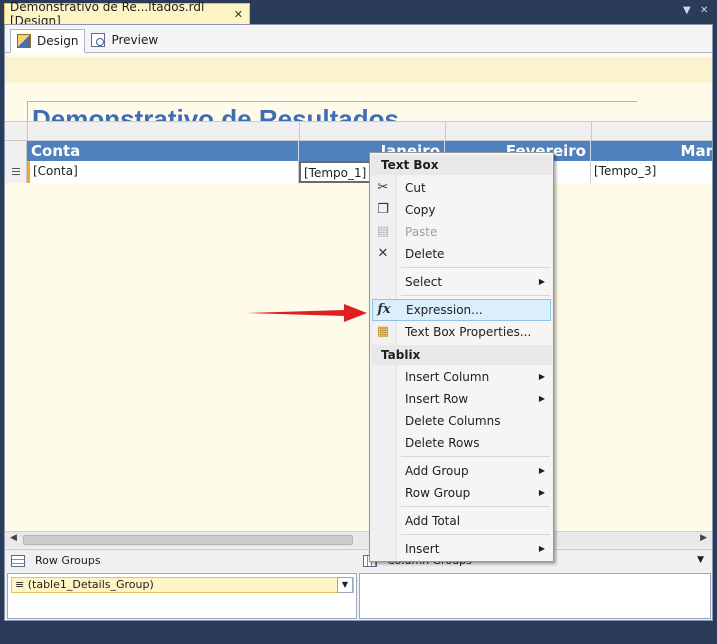 This screenshot has height=644, width=717. I want to click on tab-design: Design, so click(48, 41).